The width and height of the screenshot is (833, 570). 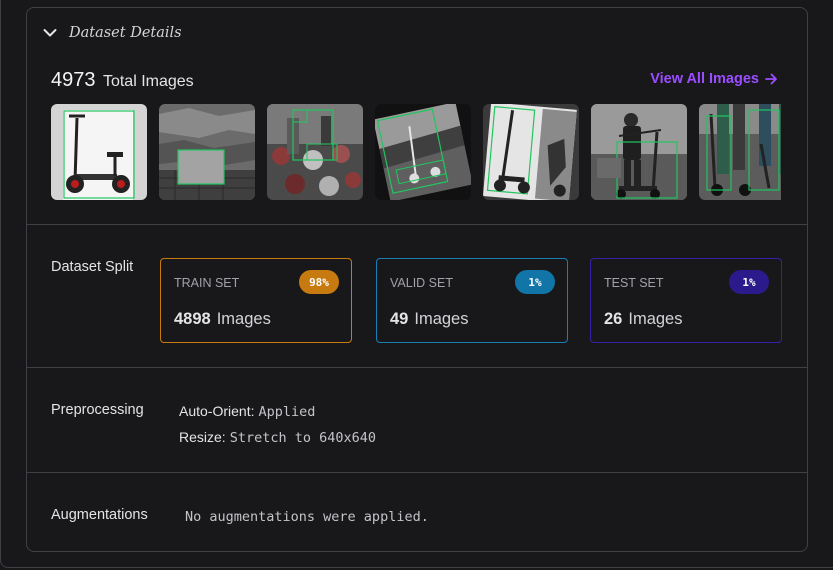 I want to click on train-set-count-row: 4898 Images, so click(x=222, y=319).